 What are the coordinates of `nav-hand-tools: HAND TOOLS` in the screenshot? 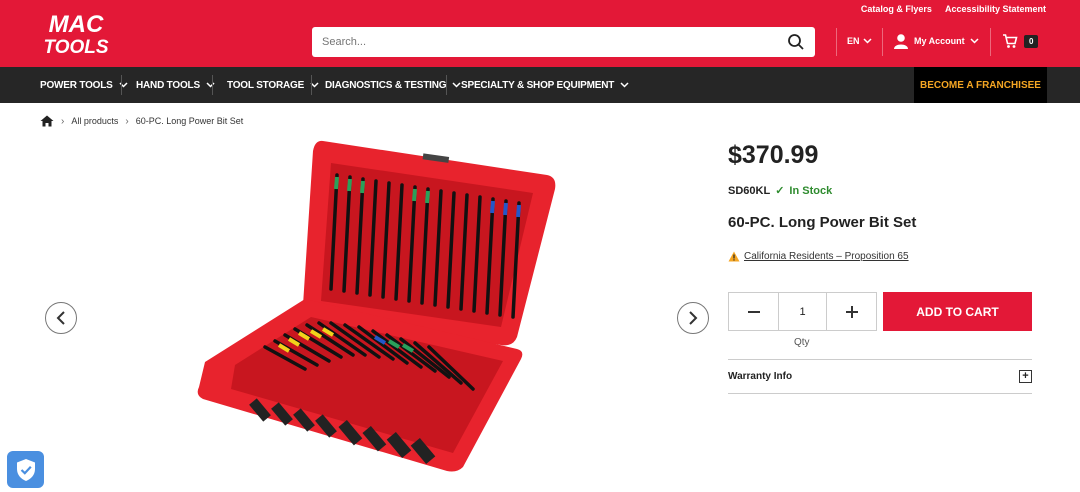 It's located at (175, 85).